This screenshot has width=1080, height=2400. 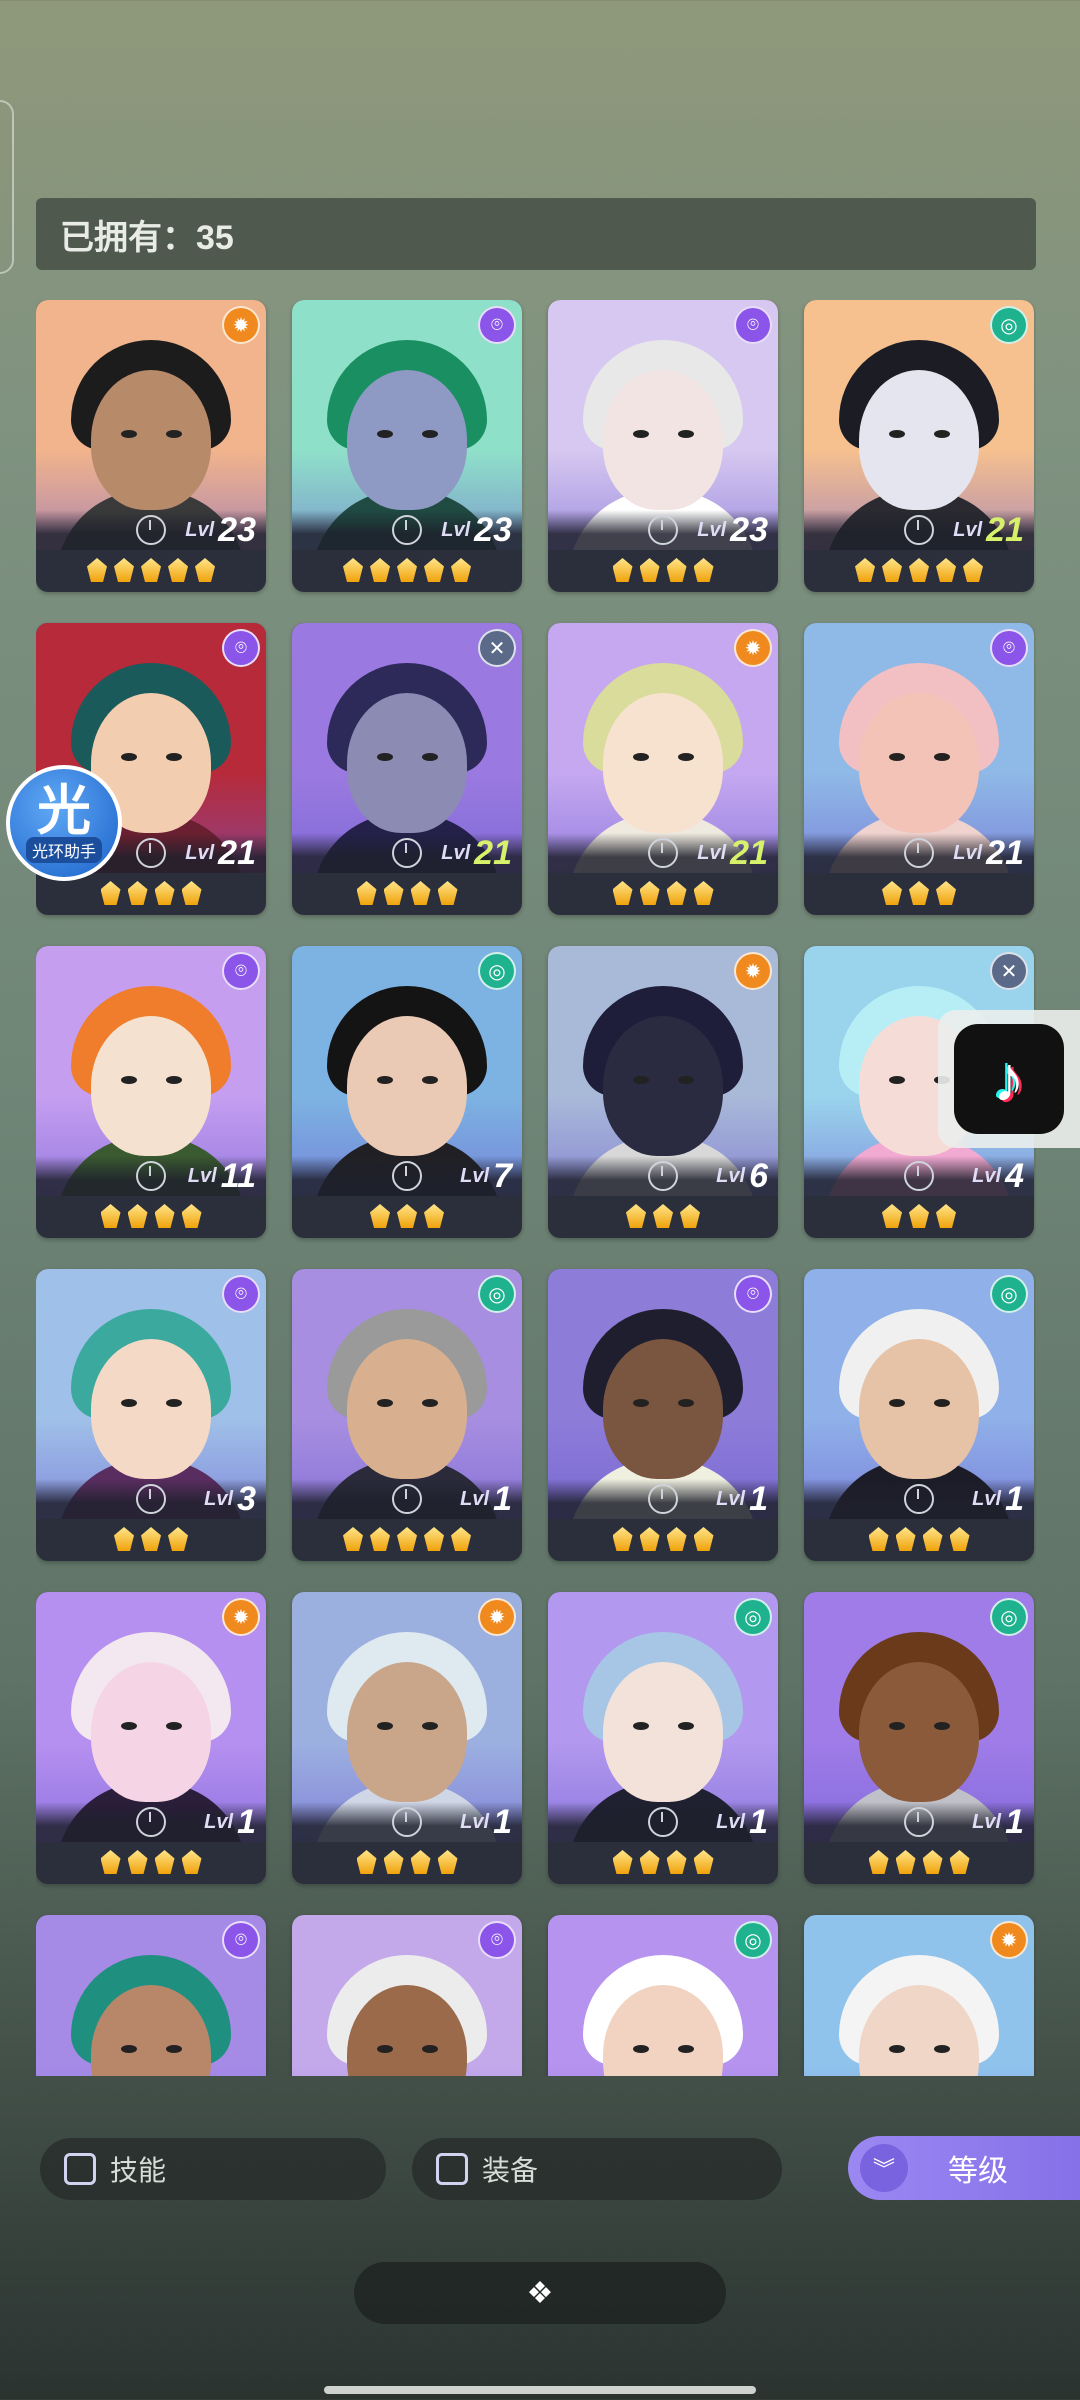 I want to click on skill-checkbox, so click(x=80, y=2169).